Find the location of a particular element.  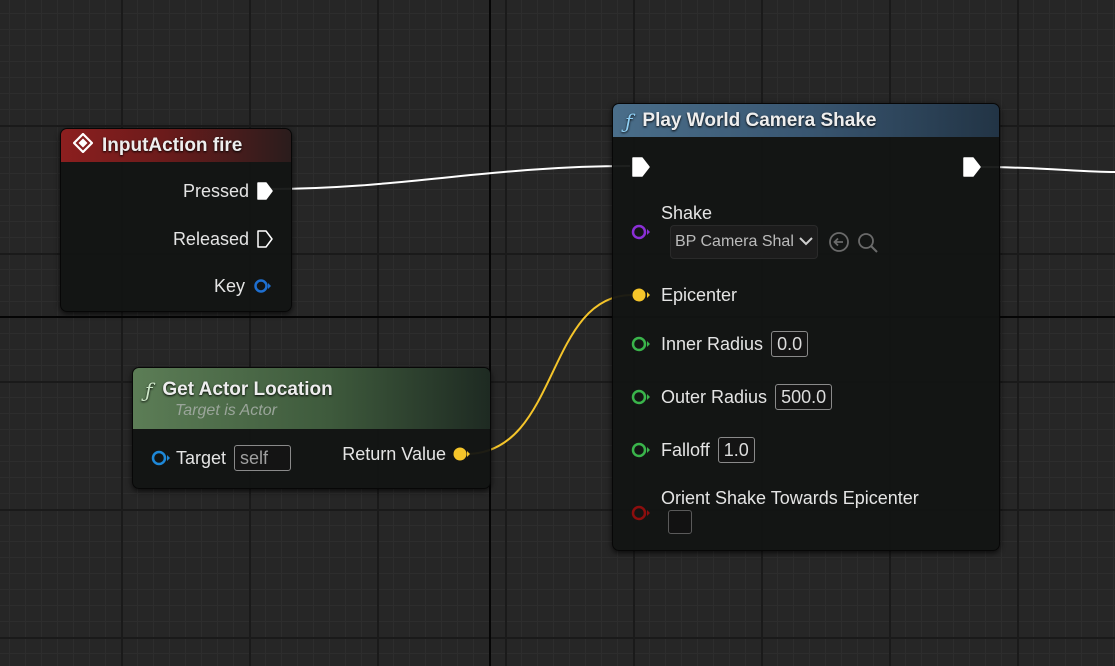

exec-wire-pressed-to-shake is located at coordinates (450, 177).